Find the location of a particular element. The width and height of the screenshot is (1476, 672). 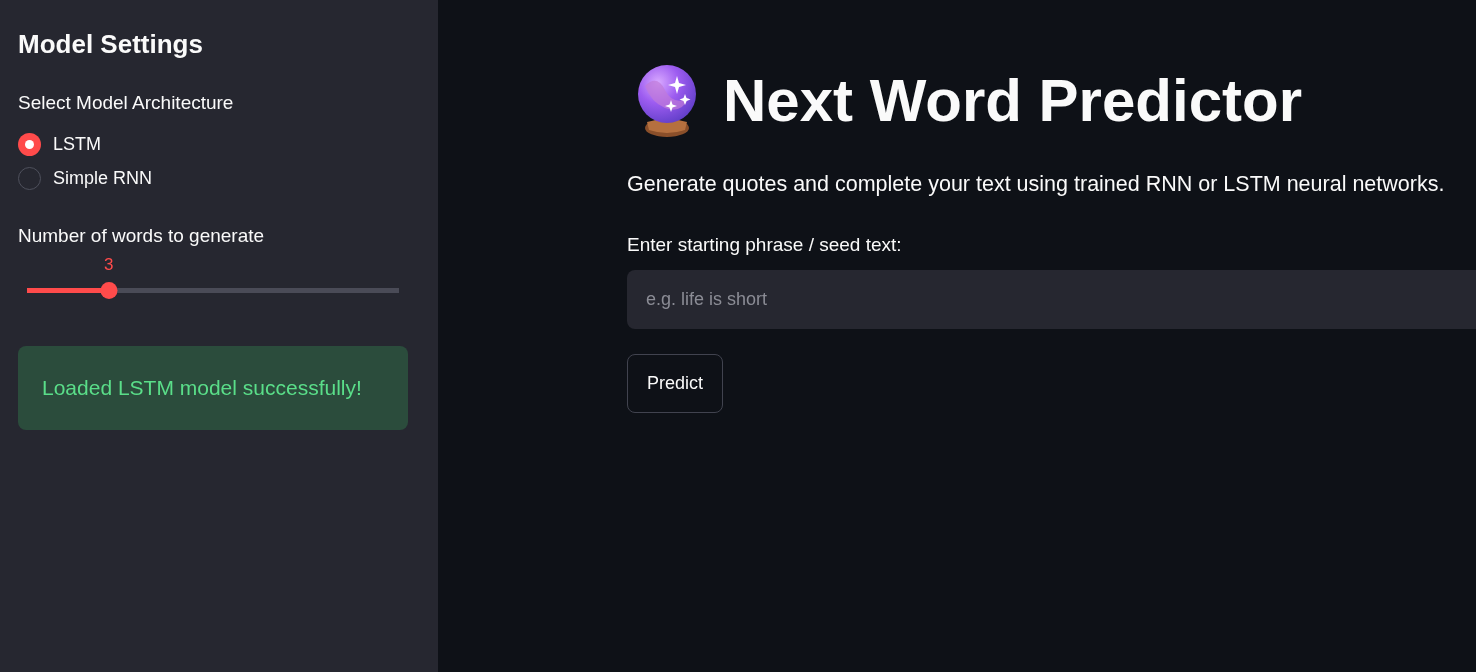

slider-track is located at coordinates (213, 290).